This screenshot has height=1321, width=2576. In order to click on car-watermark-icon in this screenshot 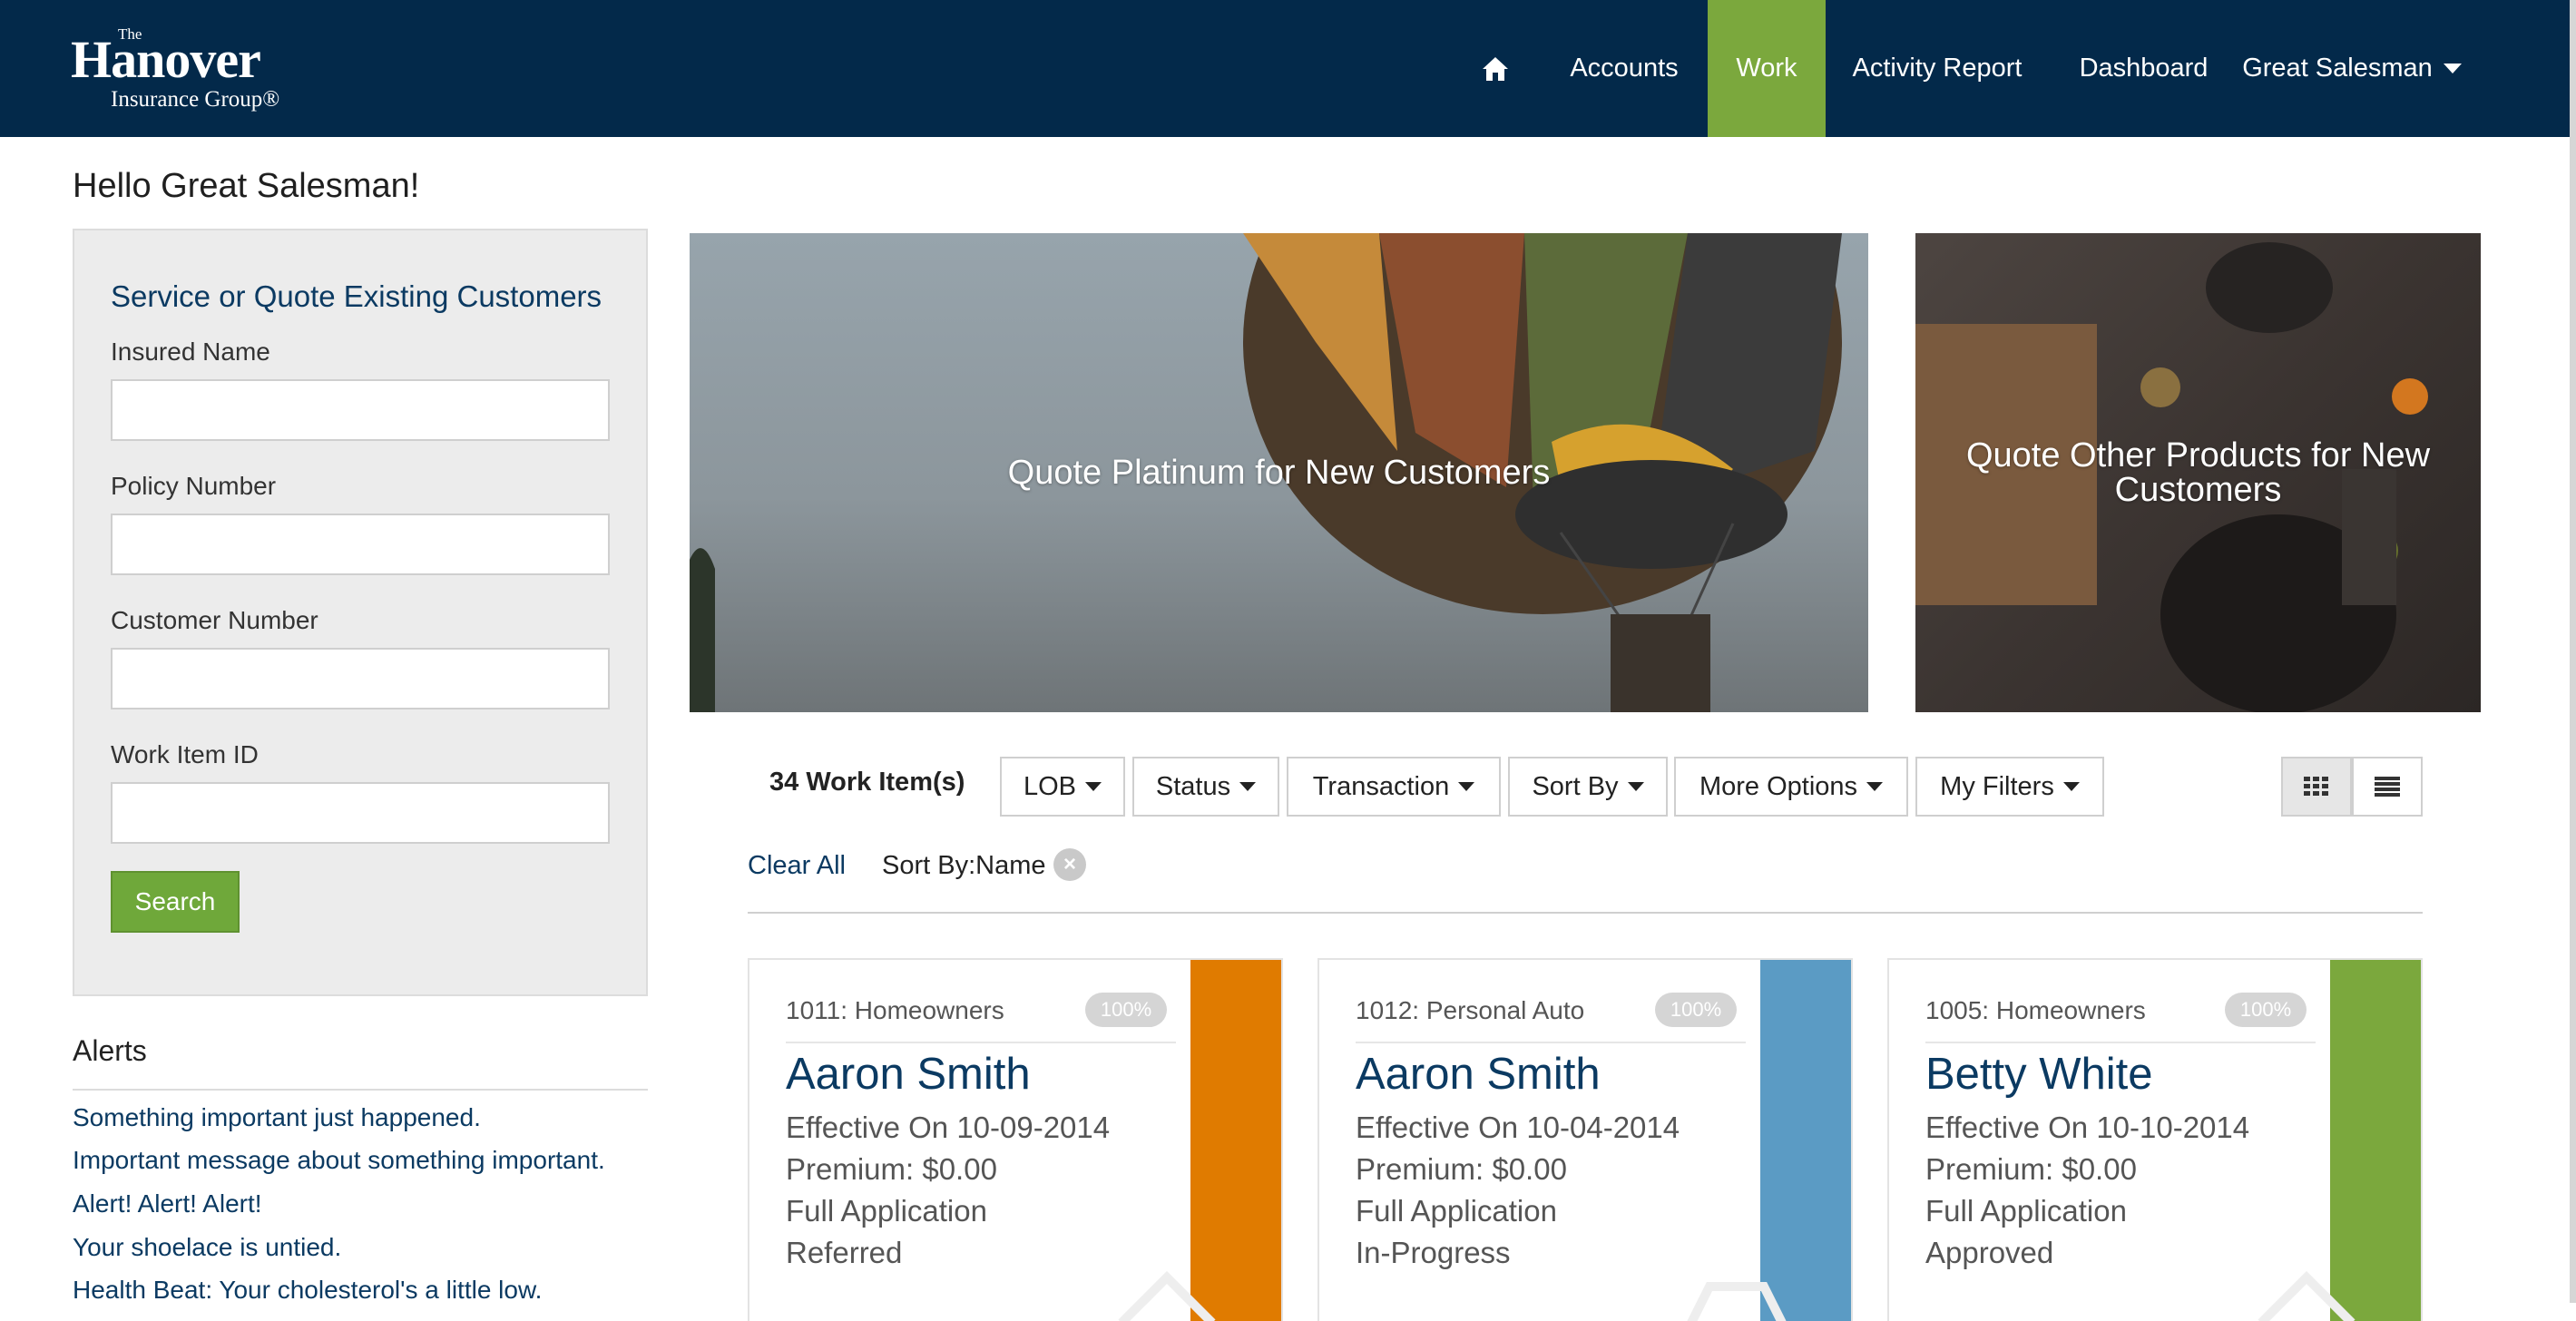, I will do `click(1737, 1301)`.